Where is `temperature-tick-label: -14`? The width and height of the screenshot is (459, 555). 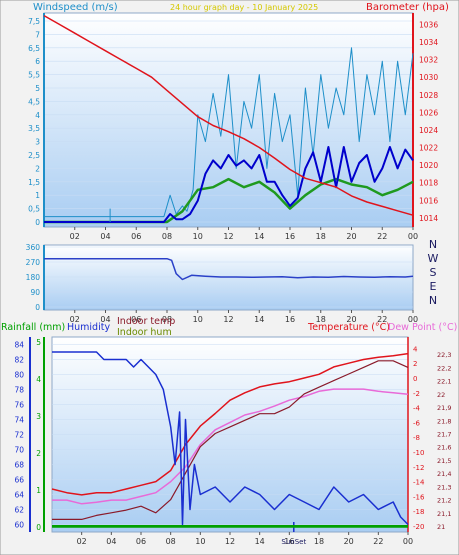 temperature-tick-label: -14 is located at coordinates (419, 483).